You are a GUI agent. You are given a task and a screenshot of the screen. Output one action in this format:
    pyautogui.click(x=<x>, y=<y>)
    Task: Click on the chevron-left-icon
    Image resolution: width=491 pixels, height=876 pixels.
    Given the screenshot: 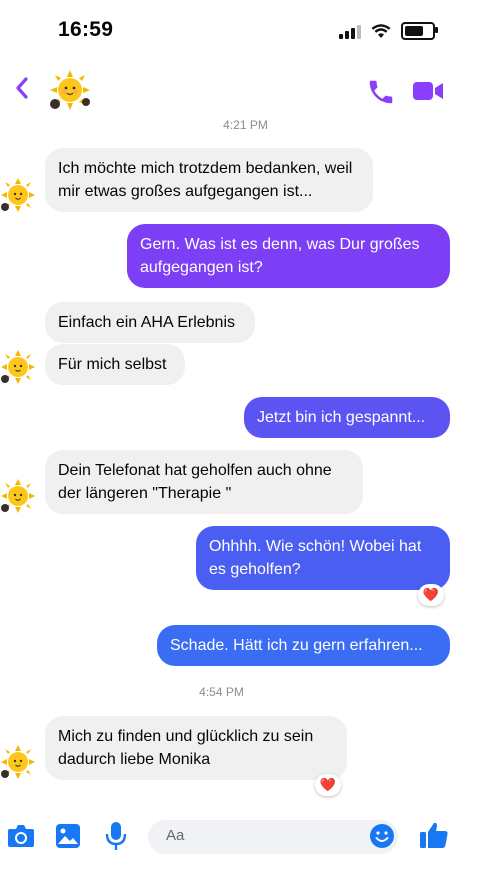 What is the action you would take?
    pyautogui.click(x=22, y=88)
    